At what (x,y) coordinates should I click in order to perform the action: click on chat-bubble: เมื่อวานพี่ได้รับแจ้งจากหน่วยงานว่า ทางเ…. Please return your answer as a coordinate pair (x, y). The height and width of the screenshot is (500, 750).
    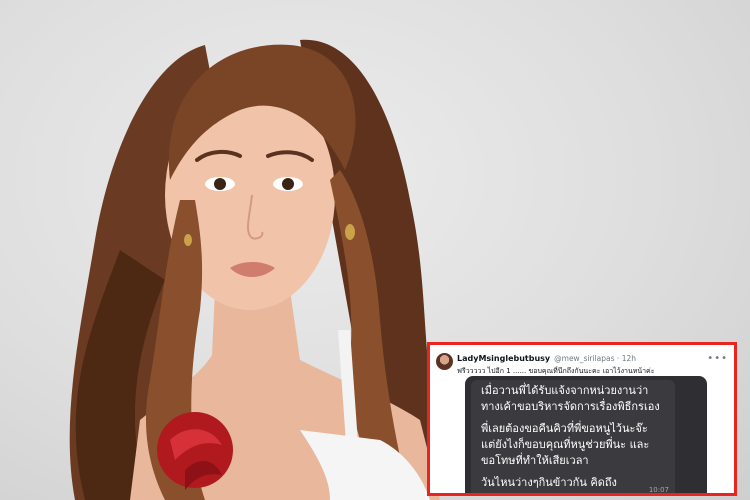
    Looking at the image, I should click on (573, 436).